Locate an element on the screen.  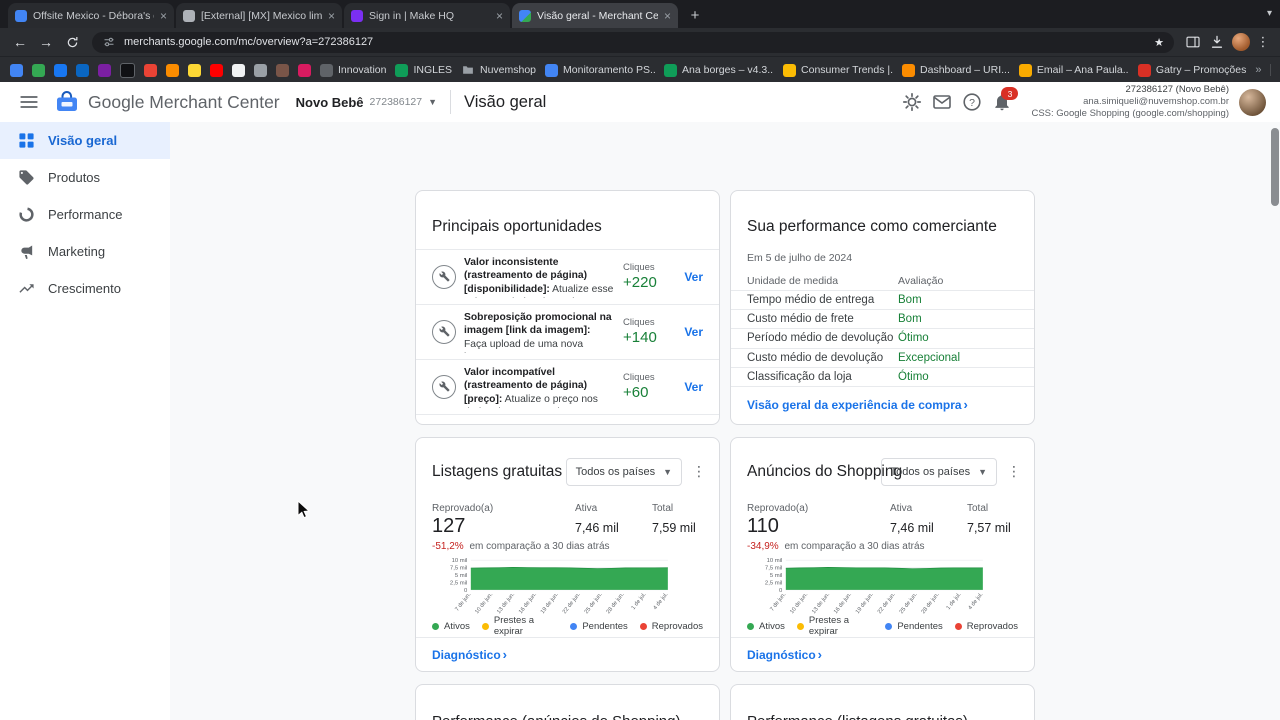
metric-name: Custo médio de frete is located at coordinates (800, 319).